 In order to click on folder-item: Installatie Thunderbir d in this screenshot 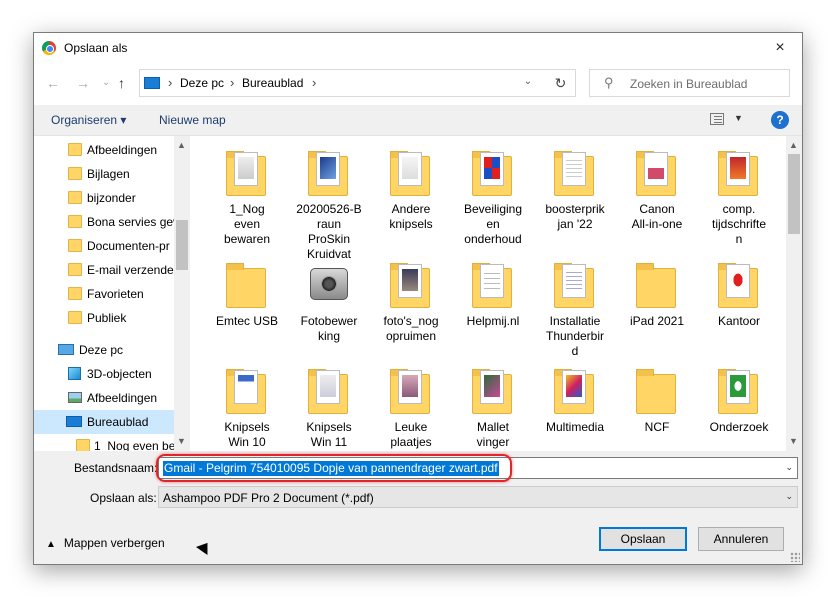, I will do `click(575, 305)`.